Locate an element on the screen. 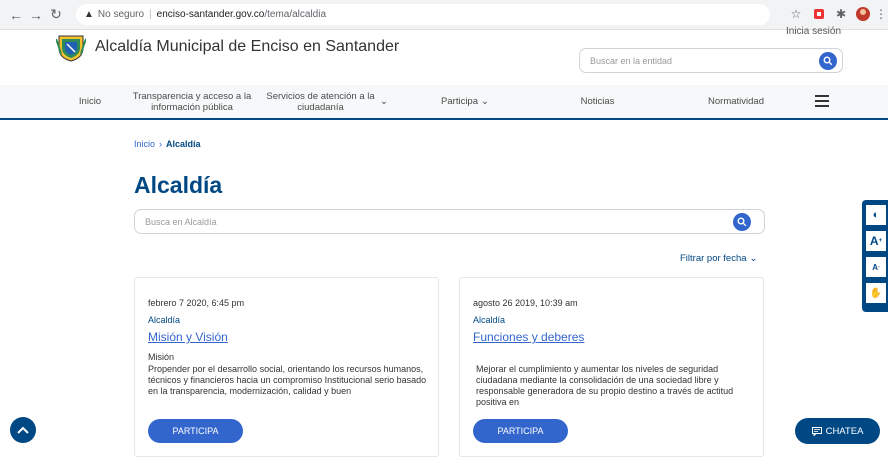 Image resolution: width=888 pixels, height=457 pixels. menu-icon is located at coordinates (822, 101).